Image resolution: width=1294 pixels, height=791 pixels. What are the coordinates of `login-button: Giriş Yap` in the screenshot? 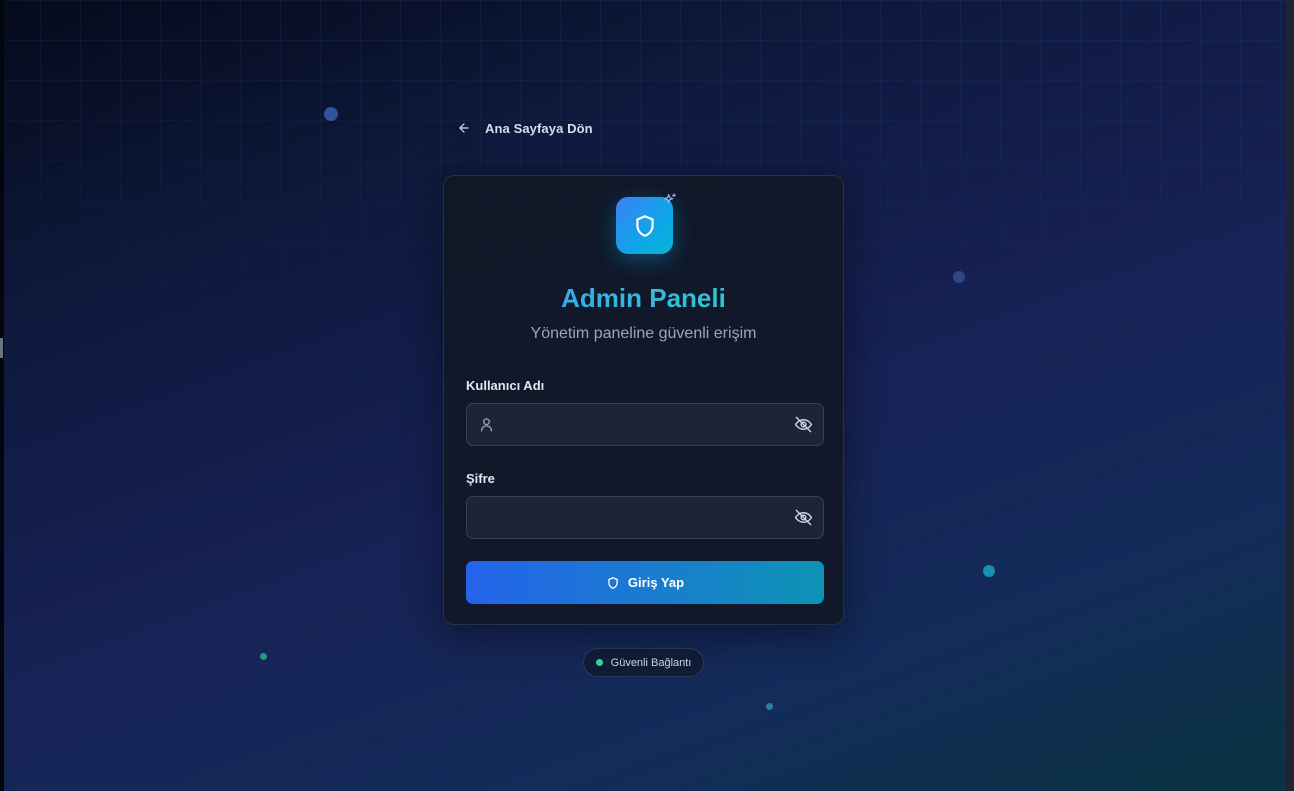 It's located at (645, 582).